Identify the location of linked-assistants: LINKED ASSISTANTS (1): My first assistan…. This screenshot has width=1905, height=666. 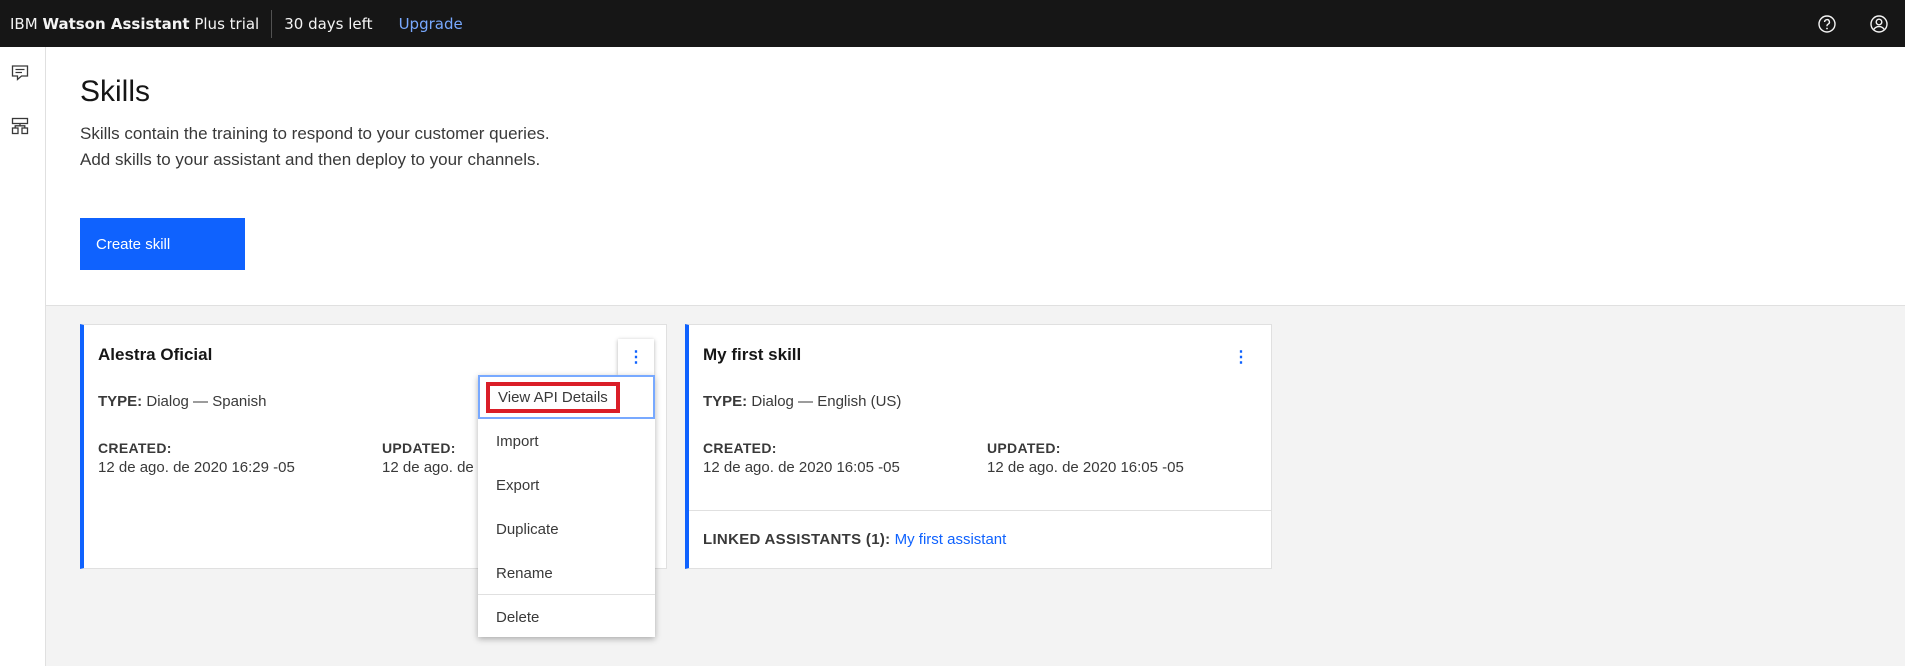
(854, 539).